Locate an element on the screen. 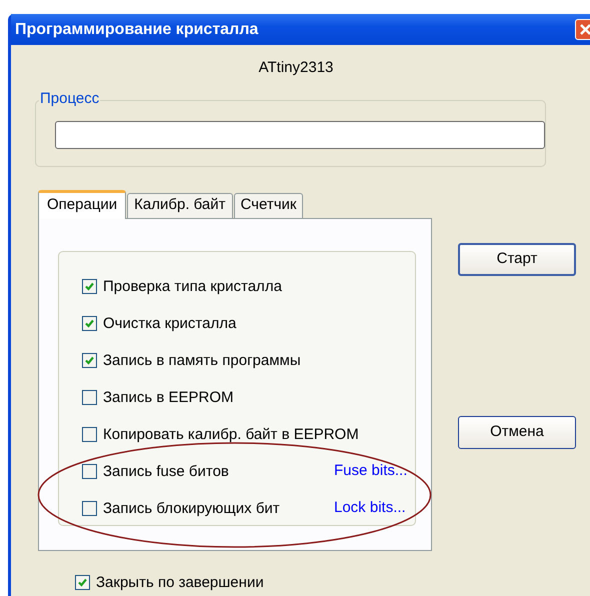  dialog-button: Отмена is located at coordinates (517, 432).